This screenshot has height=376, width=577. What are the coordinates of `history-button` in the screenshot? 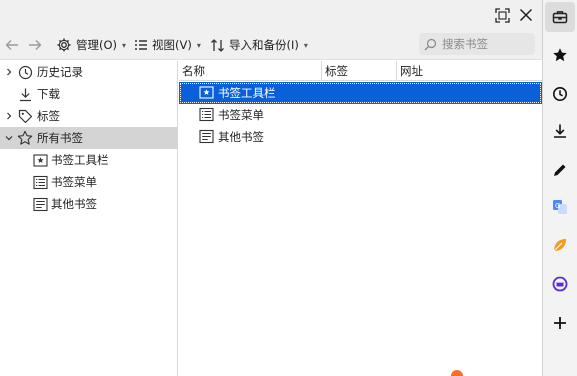 It's located at (560, 94).